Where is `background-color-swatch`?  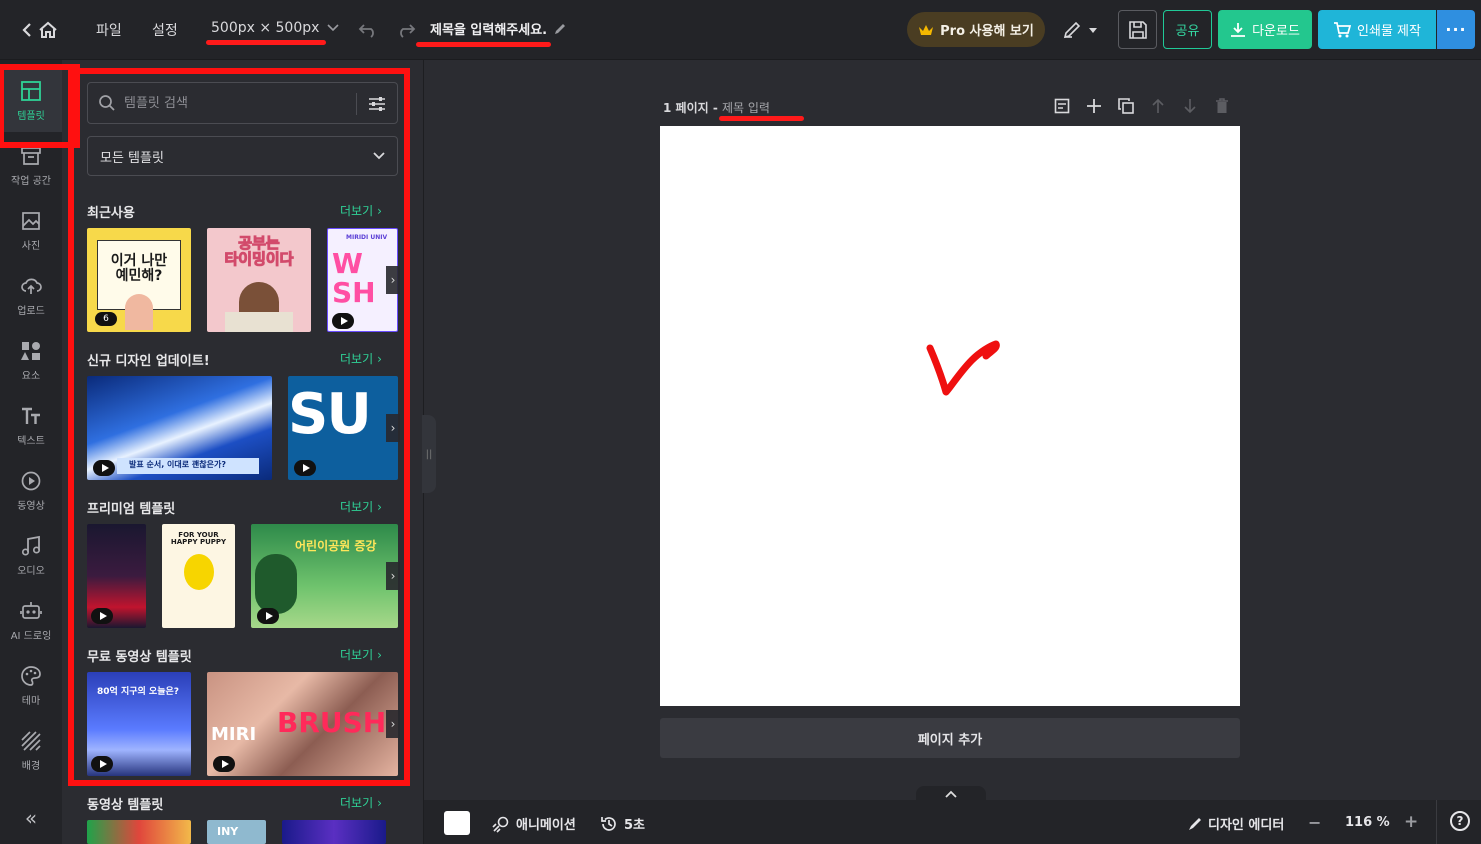 background-color-swatch is located at coordinates (457, 823).